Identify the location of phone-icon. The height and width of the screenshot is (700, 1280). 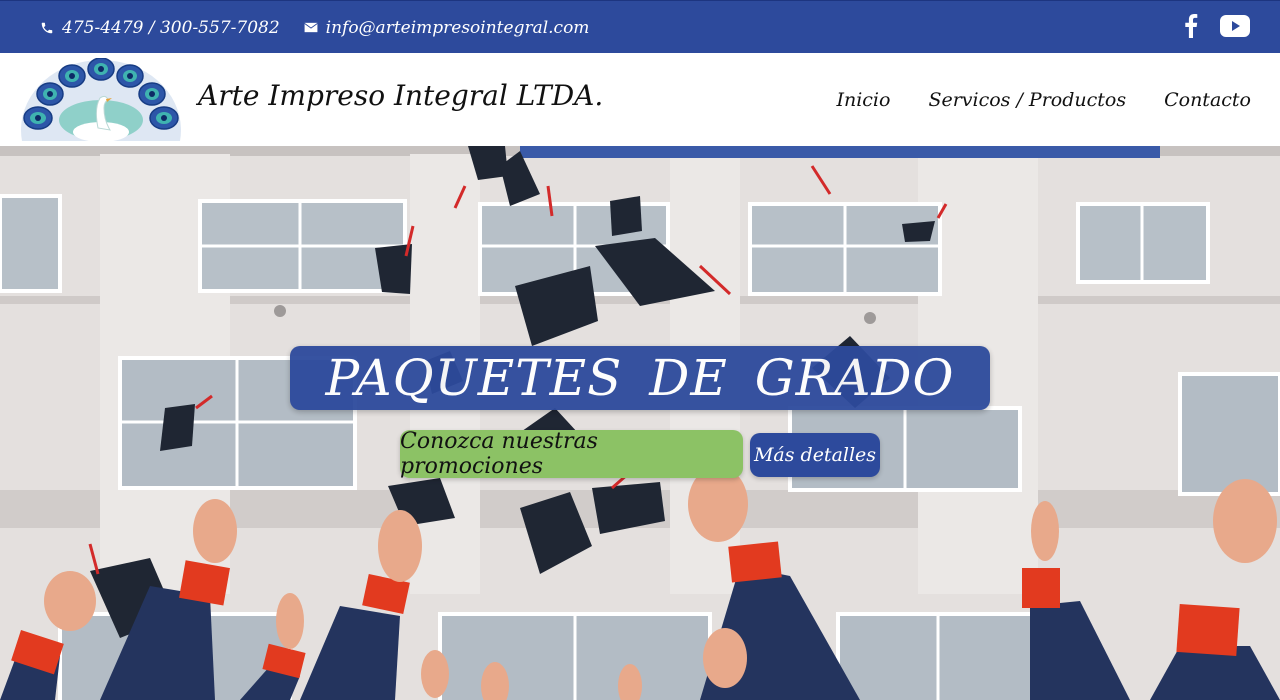
(47, 28).